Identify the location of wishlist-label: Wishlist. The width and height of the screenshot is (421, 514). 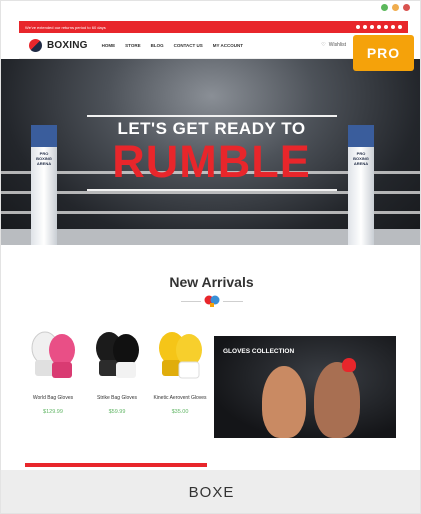
(337, 45).